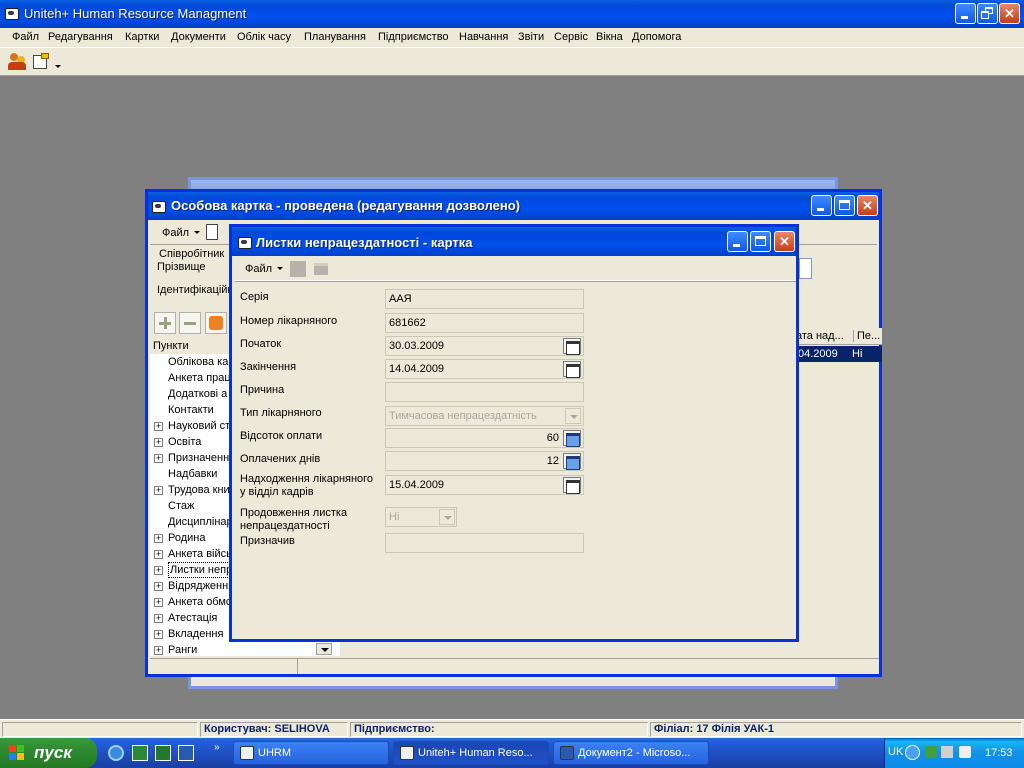 This screenshot has width=1024, height=768. What do you see at coordinates (324, 649) in the screenshot?
I see `tree-scroll-down-button` at bounding box center [324, 649].